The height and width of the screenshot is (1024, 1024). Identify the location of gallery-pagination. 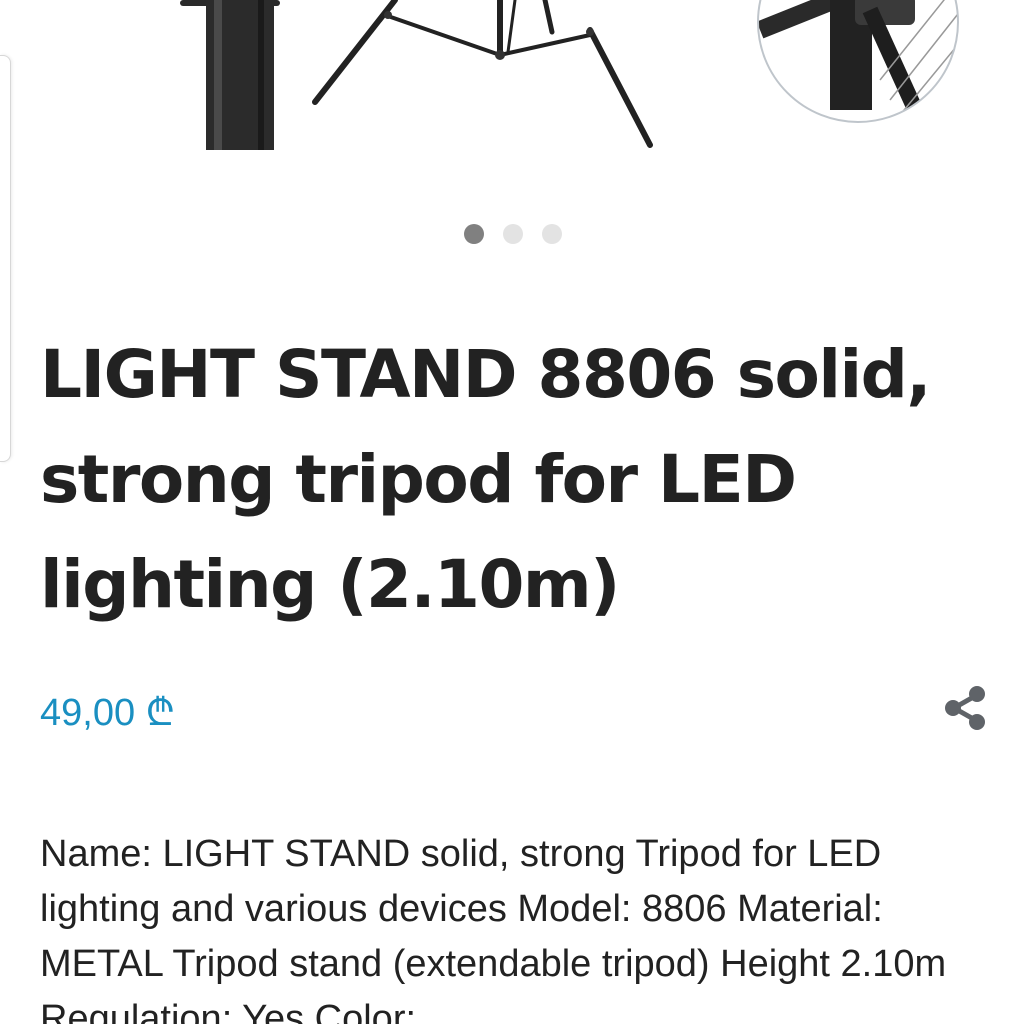
(513, 234).